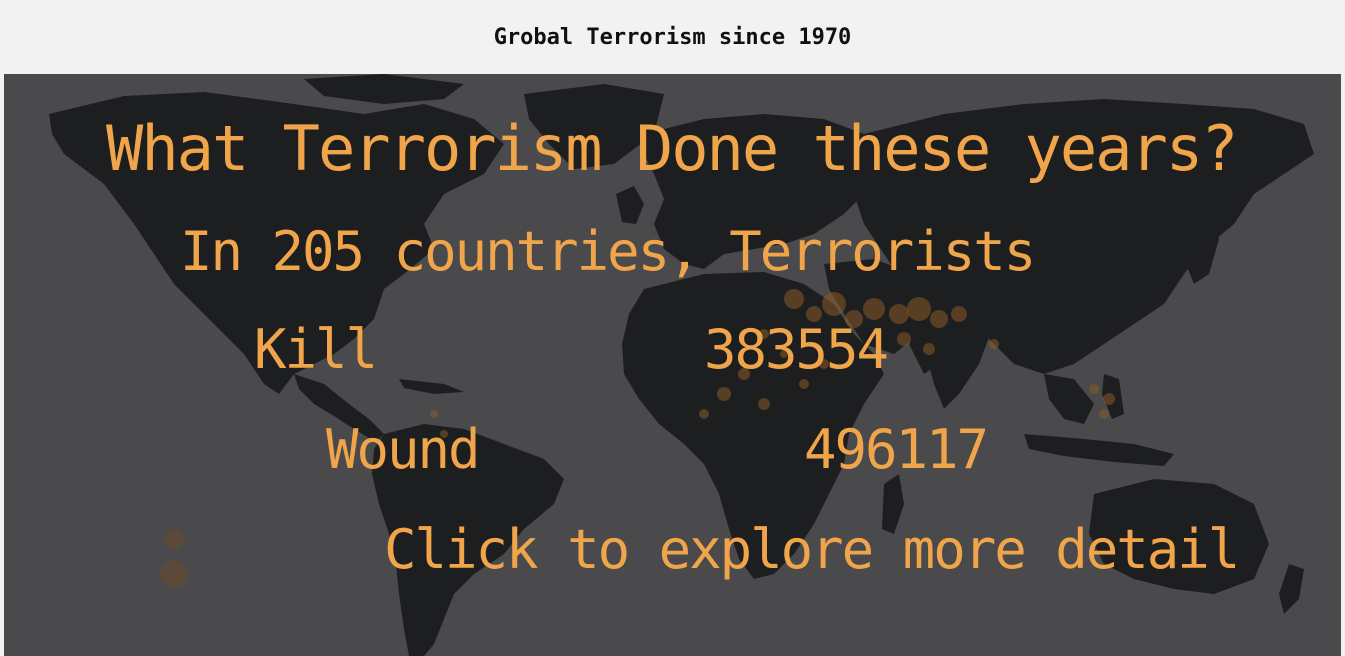 This screenshot has width=1345, height=656. I want to click on southeast-asia-shape, so click(1069, 399).